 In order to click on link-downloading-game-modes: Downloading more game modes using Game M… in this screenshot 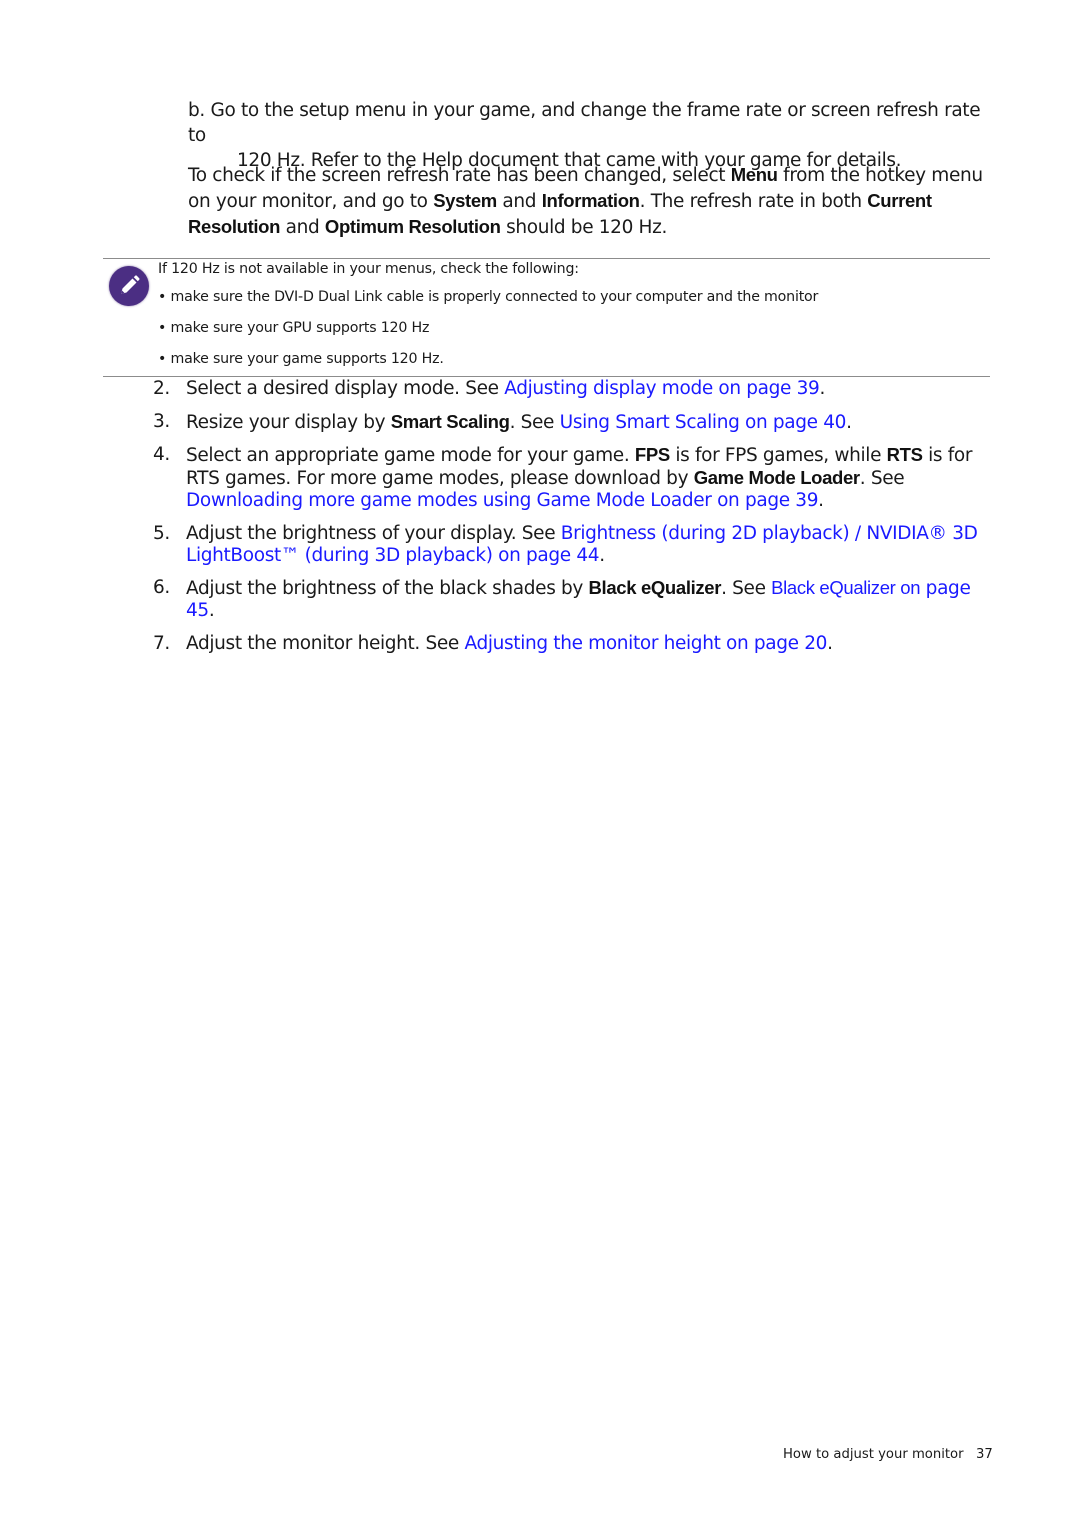, I will do `click(502, 500)`.